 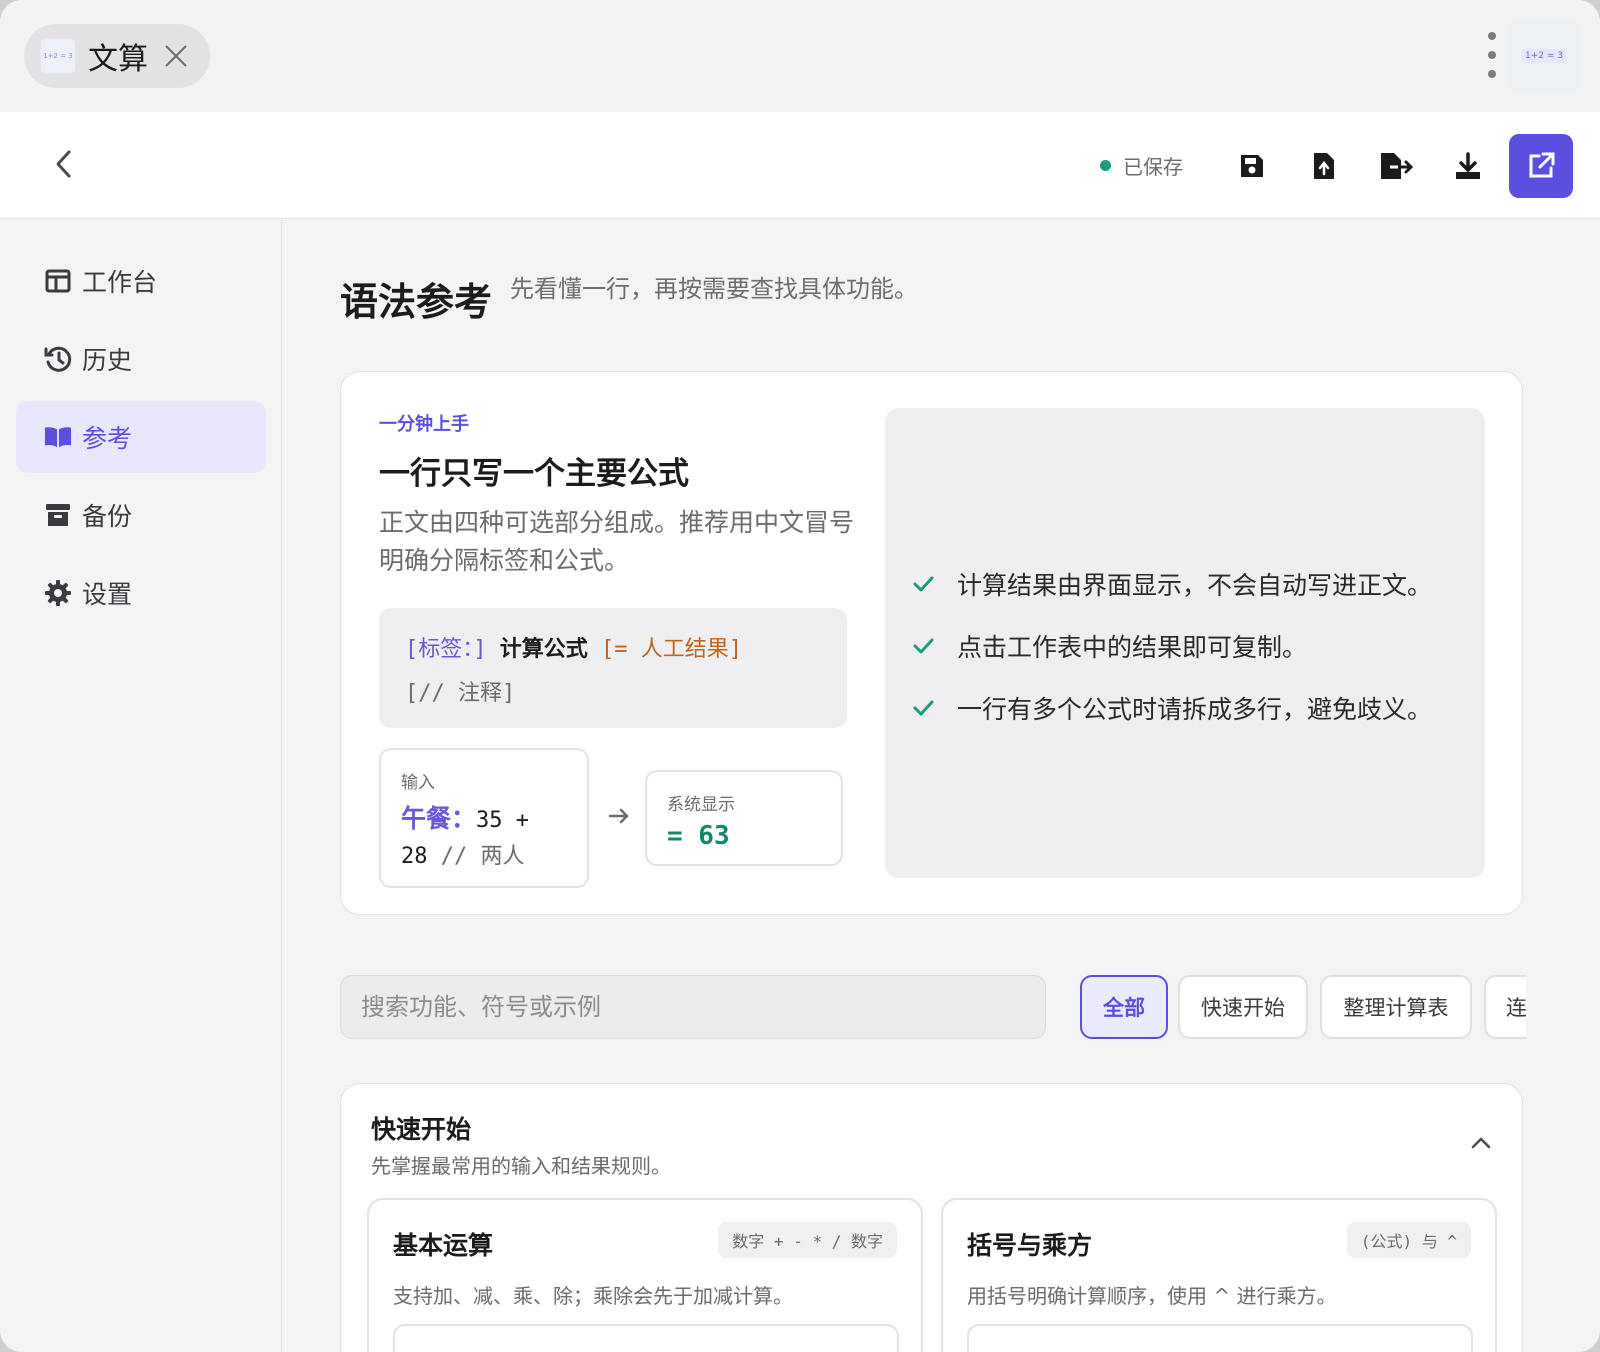 I want to click on app-header: 已保存, so click(x=800, y=165).